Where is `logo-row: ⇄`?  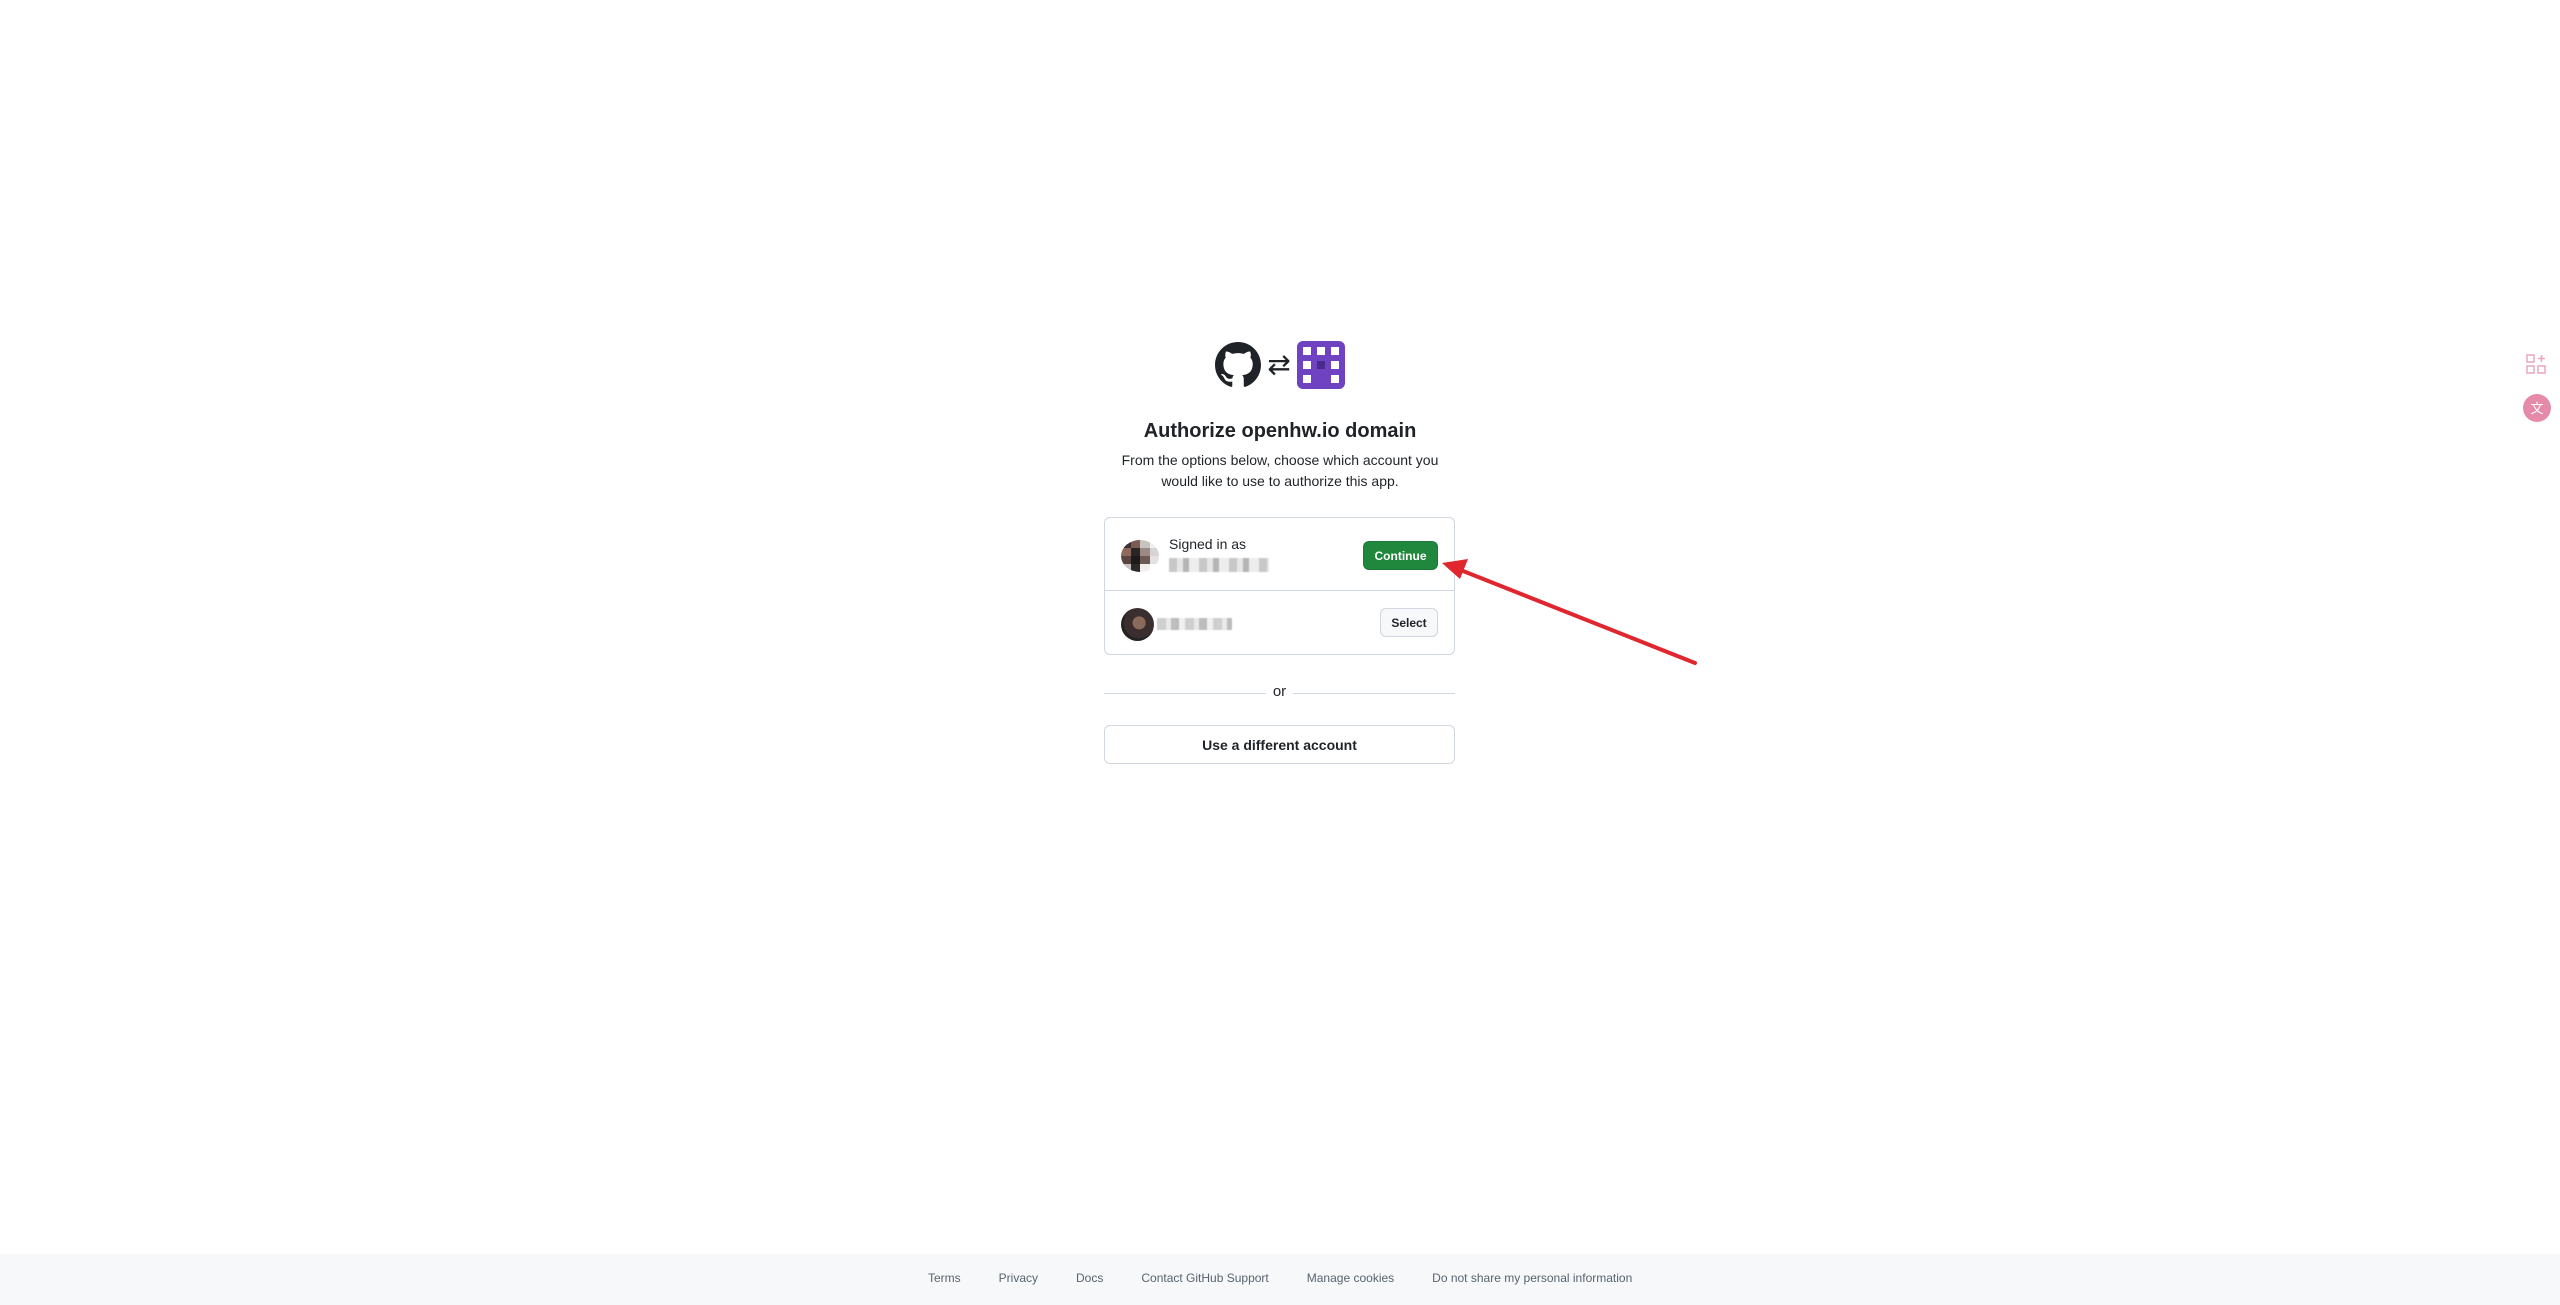
logo-row: ⇄ is located at coordinates (1280, 365).